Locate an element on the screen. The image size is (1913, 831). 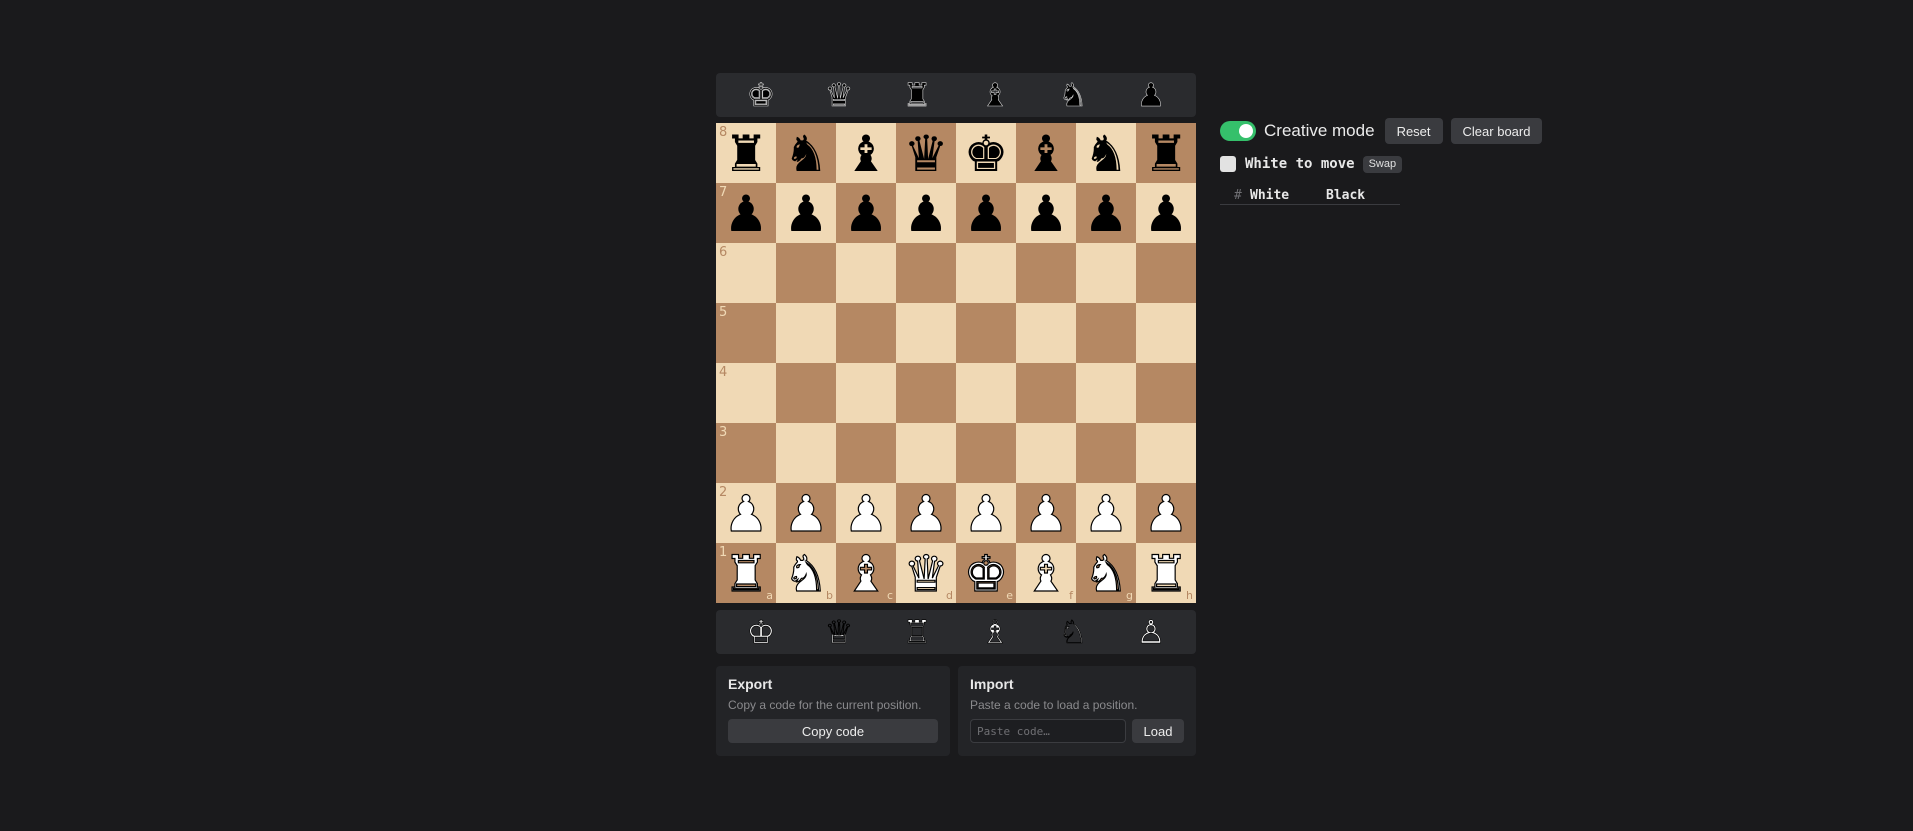
square-a1: 1 a ♜ is located at coordinates (746, 573).